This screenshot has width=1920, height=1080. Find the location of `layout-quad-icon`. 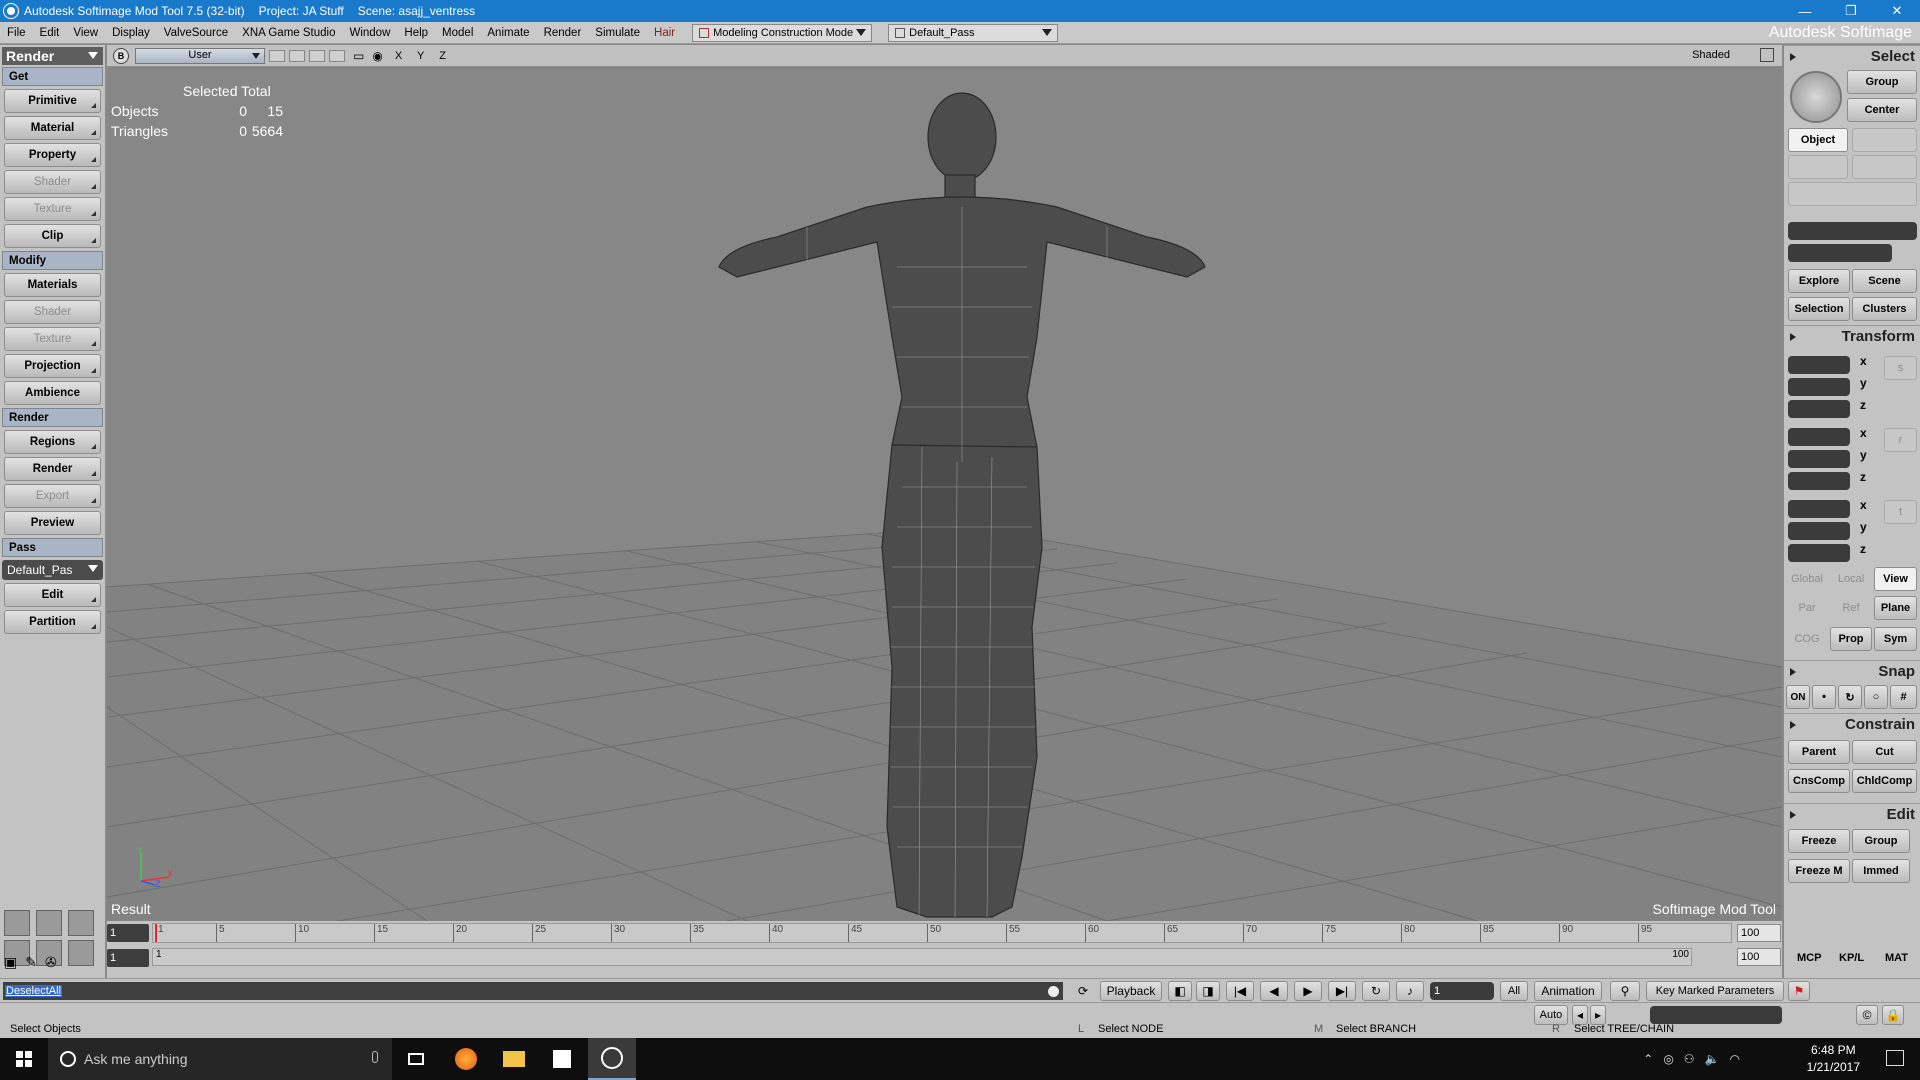

layout-quad-icon is located at coordinates (17, 923).